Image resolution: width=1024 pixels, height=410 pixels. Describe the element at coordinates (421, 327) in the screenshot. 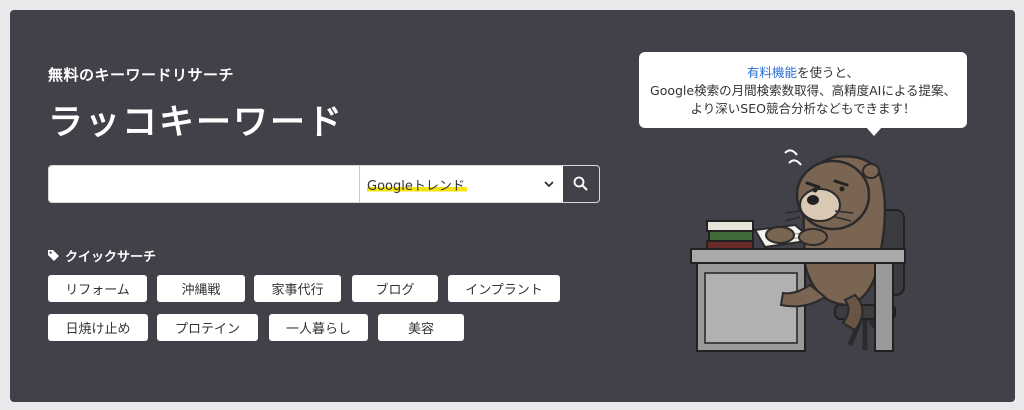

I see `quick-search-chip: 美容` at that location.